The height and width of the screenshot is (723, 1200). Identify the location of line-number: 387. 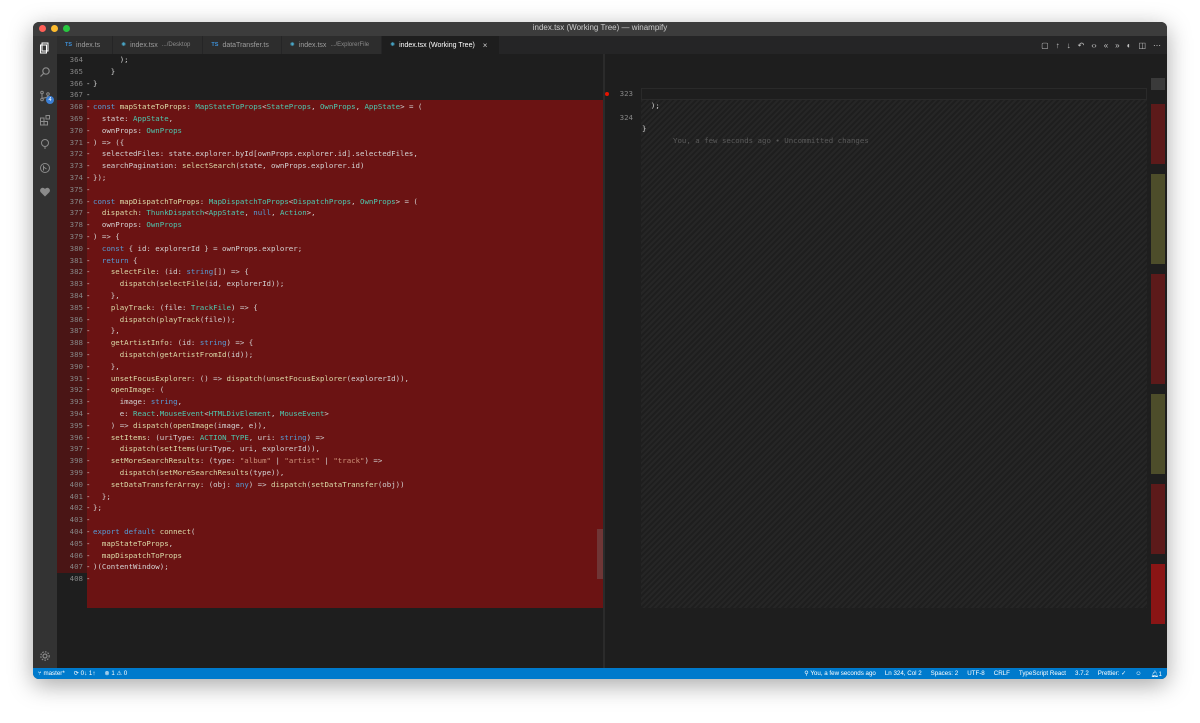
(76, 331).